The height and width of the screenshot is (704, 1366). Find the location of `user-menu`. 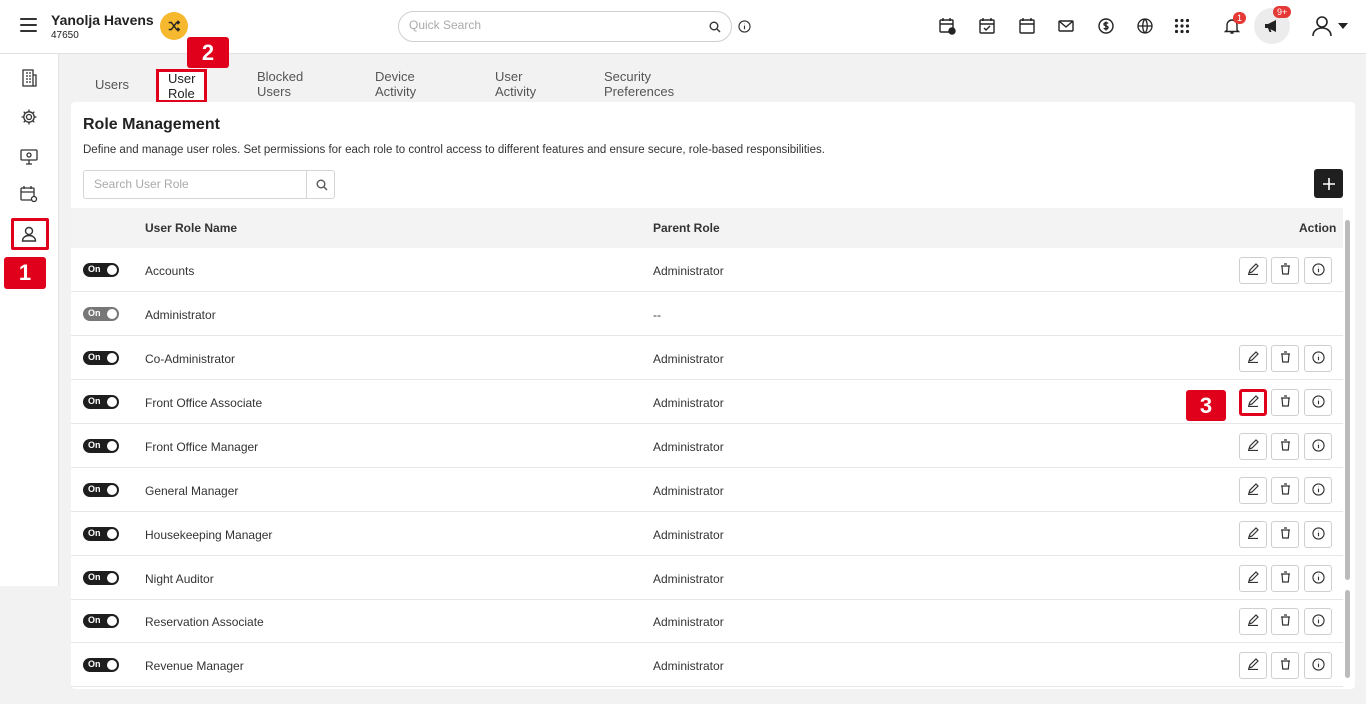

user-menu is located at coordinates (1330, 26).